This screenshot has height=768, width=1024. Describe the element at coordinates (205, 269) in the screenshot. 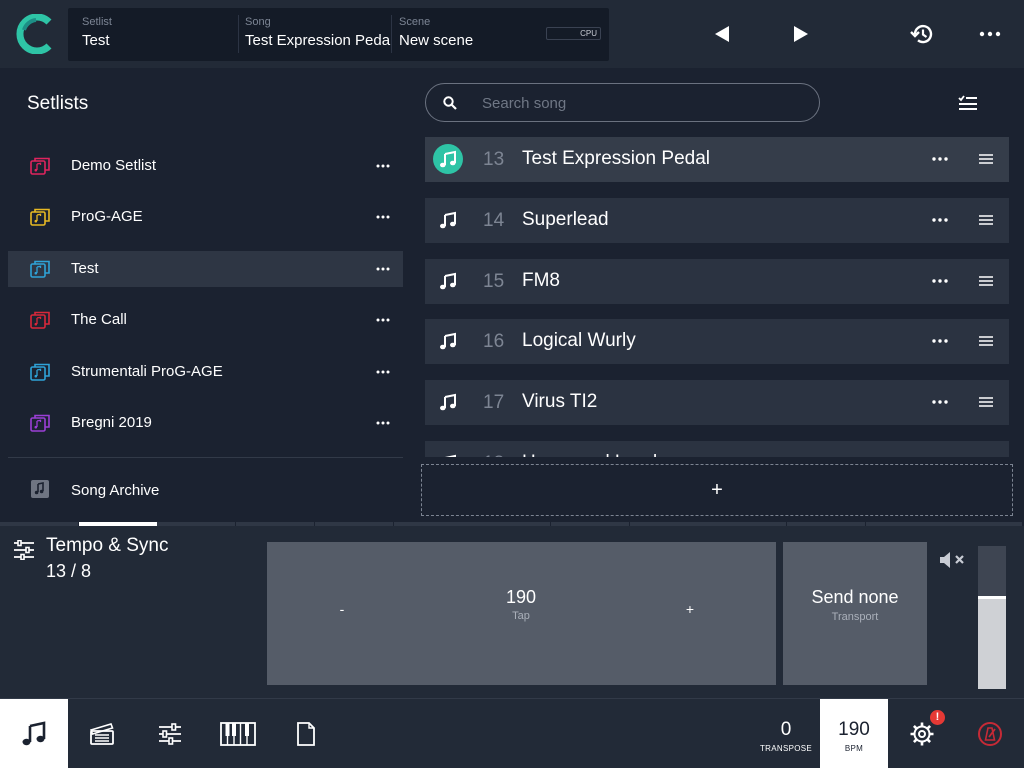

I see `setlist-item: Test` at that location.